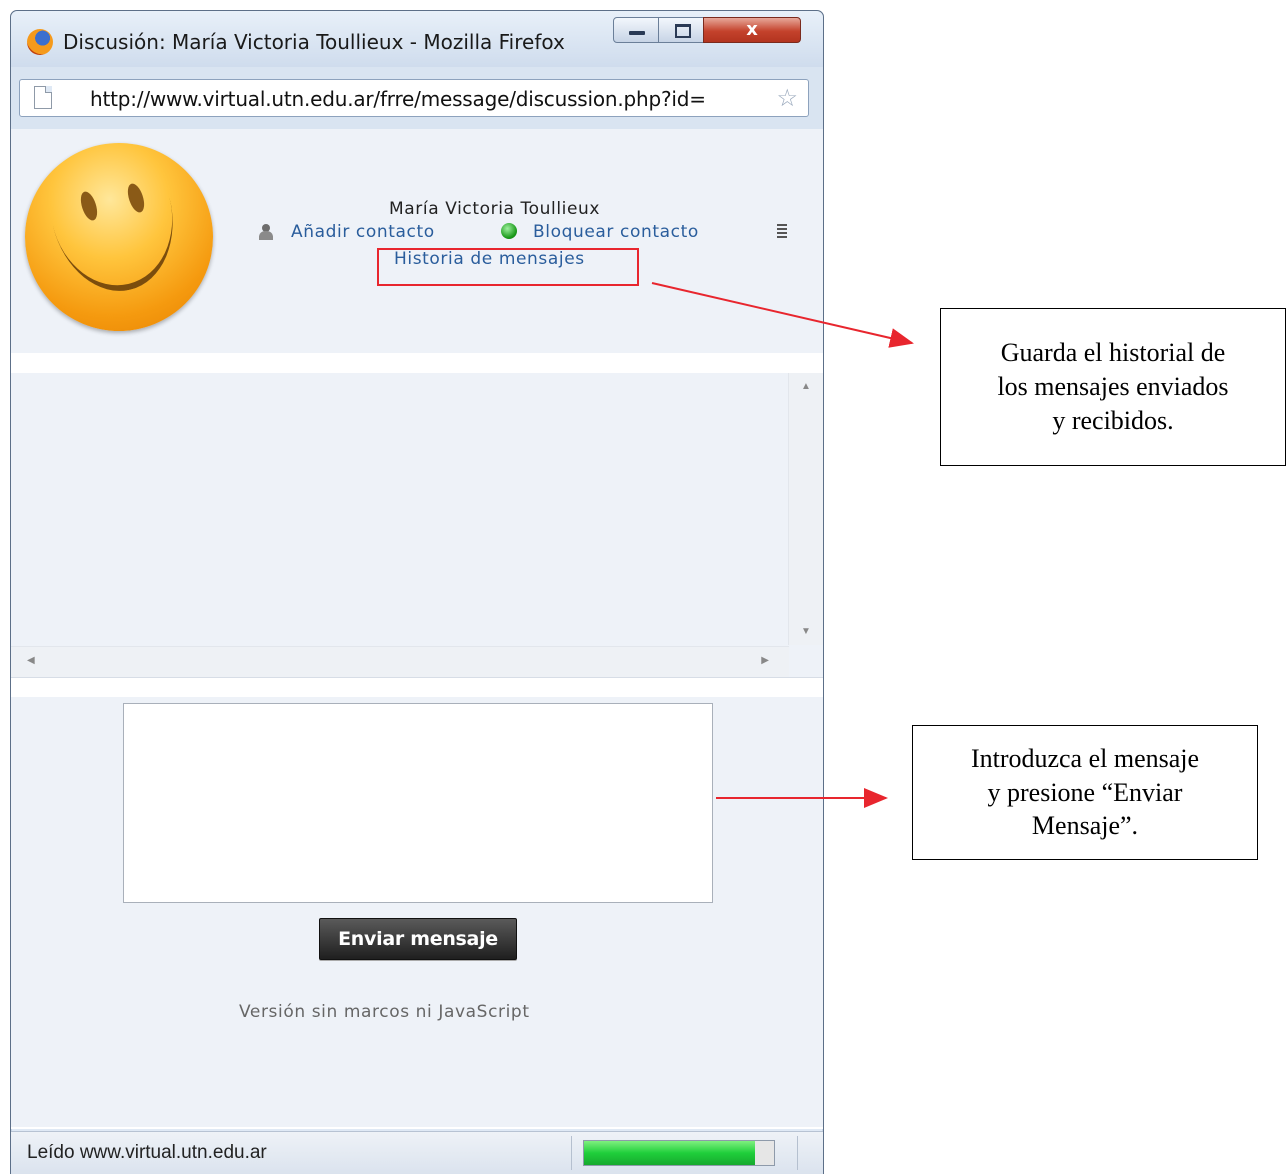 Image resolution: width=1287 pixels, height=1174 pixels. What do you see at coordinates (782, 545) in the screenshot?
I see `annotation-arrows` at bounding box center [782, 545].